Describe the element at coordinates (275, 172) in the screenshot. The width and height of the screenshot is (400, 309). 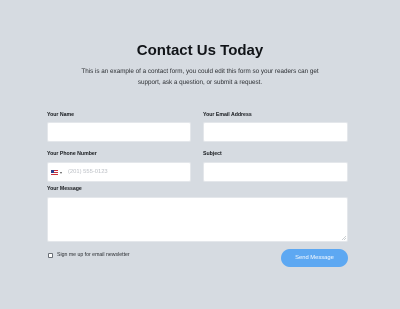
I see `subject-field` at that location.